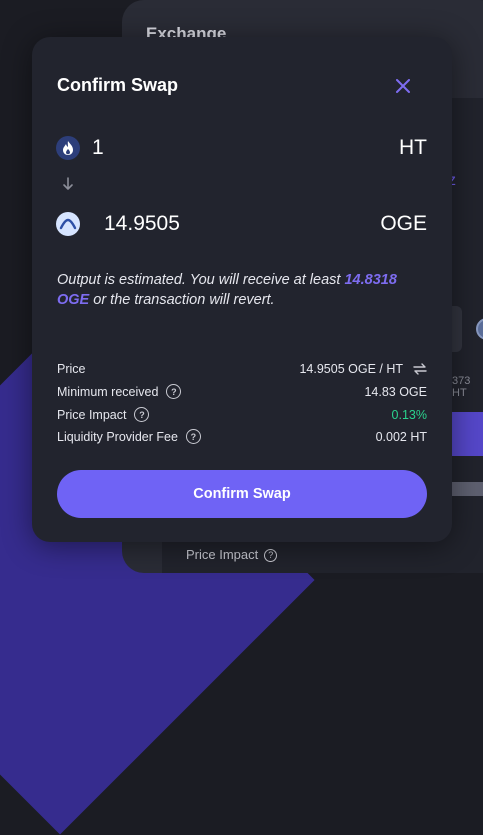  I want to click on modal-title: Confirm Swap, so click(118, 85).